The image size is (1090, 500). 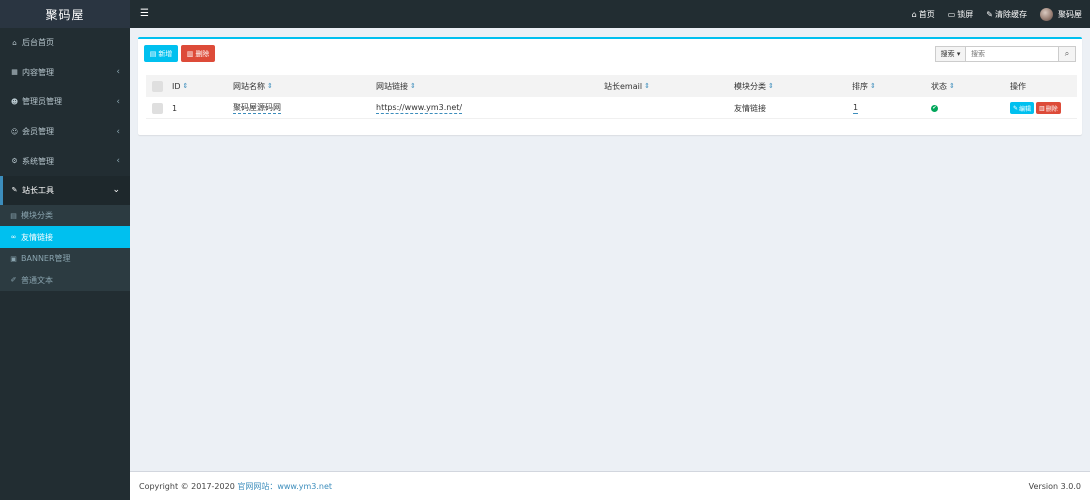 What do you see at coordinates (13, 237) in the screenshot?
I see `link-icon: ∞` at bounding box center [13, 237].